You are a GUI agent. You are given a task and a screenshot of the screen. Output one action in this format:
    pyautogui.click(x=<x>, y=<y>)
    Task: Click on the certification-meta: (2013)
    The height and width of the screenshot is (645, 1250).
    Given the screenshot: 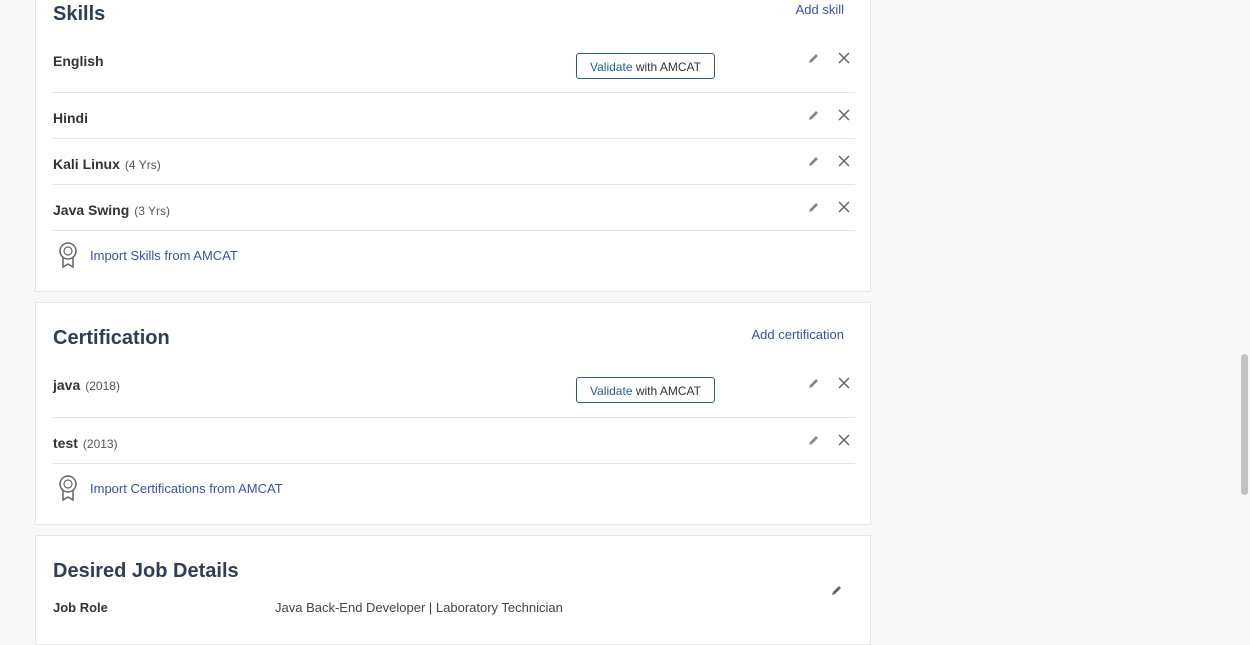 What is the action you would take?
    pyautogui.click(x=100, y=444)
    